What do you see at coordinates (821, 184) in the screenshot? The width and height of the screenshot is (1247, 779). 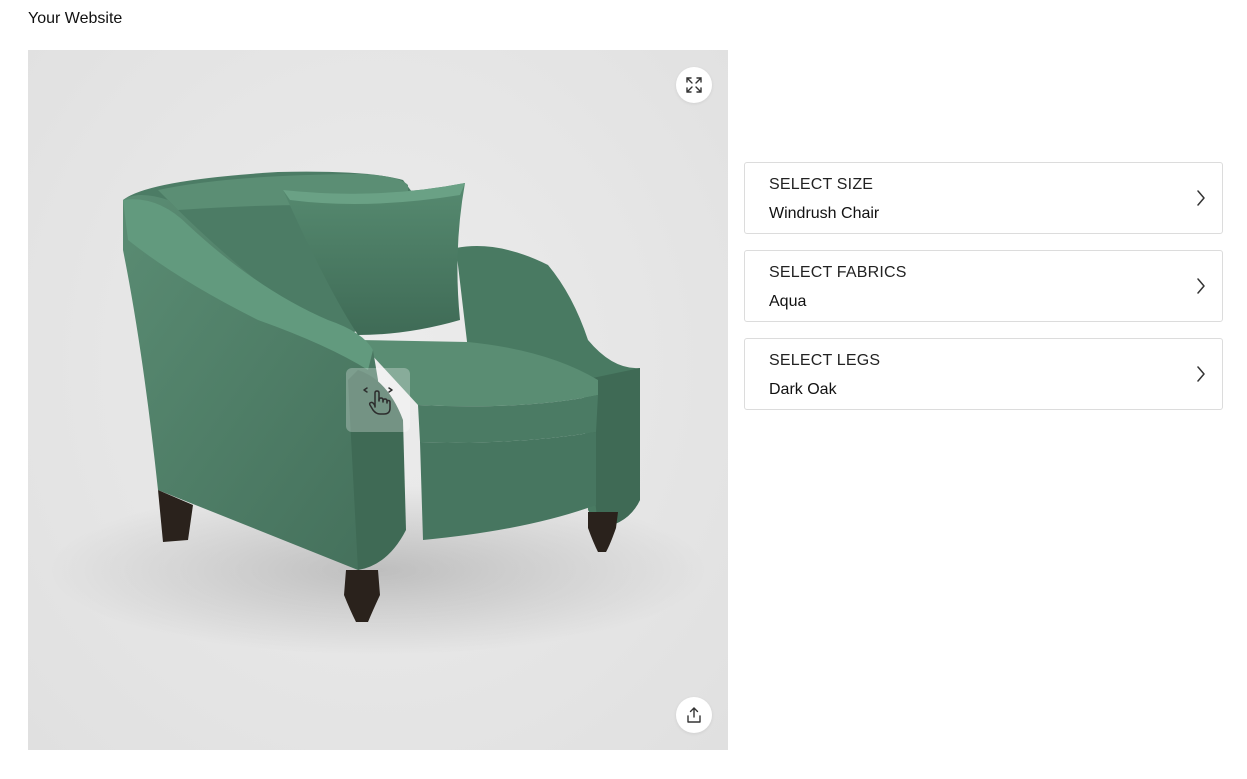 I see `option-heading: SELECT SIZE` at bounding box center [821, 184].